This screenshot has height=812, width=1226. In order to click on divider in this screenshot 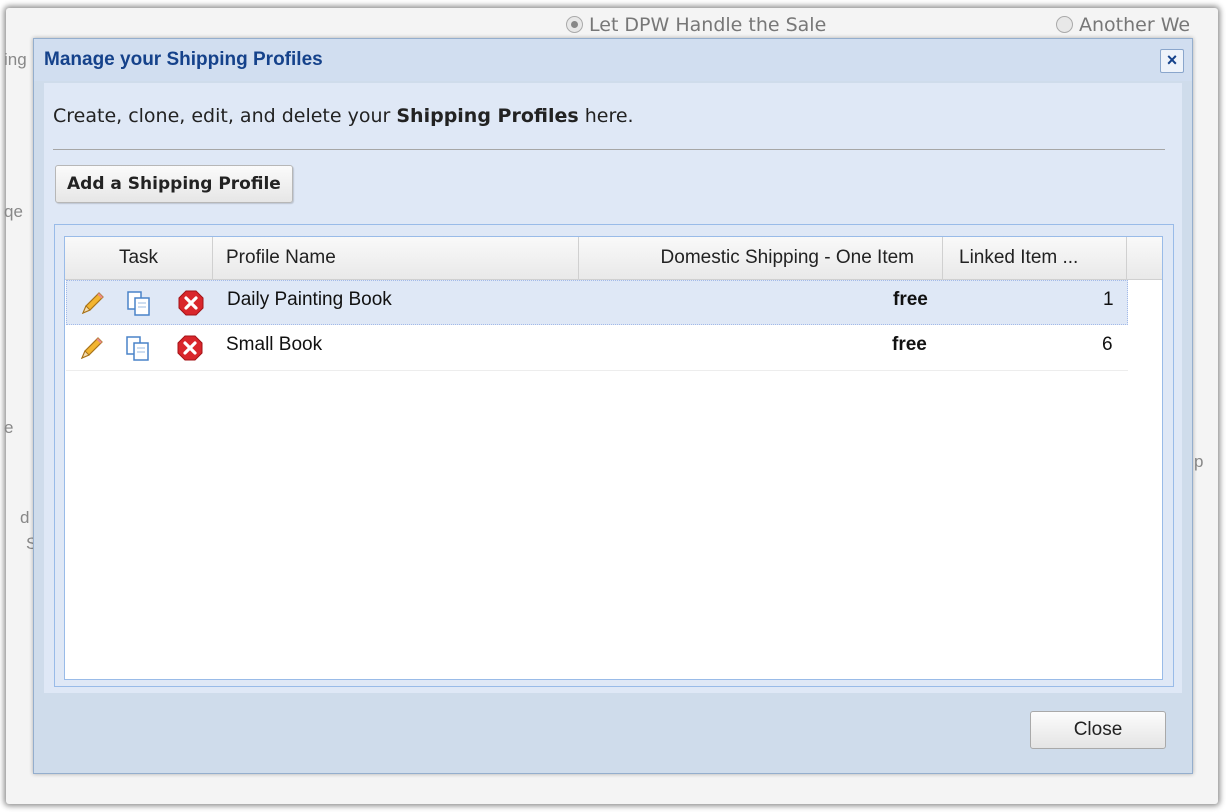, I will do `click(609, 149)`.